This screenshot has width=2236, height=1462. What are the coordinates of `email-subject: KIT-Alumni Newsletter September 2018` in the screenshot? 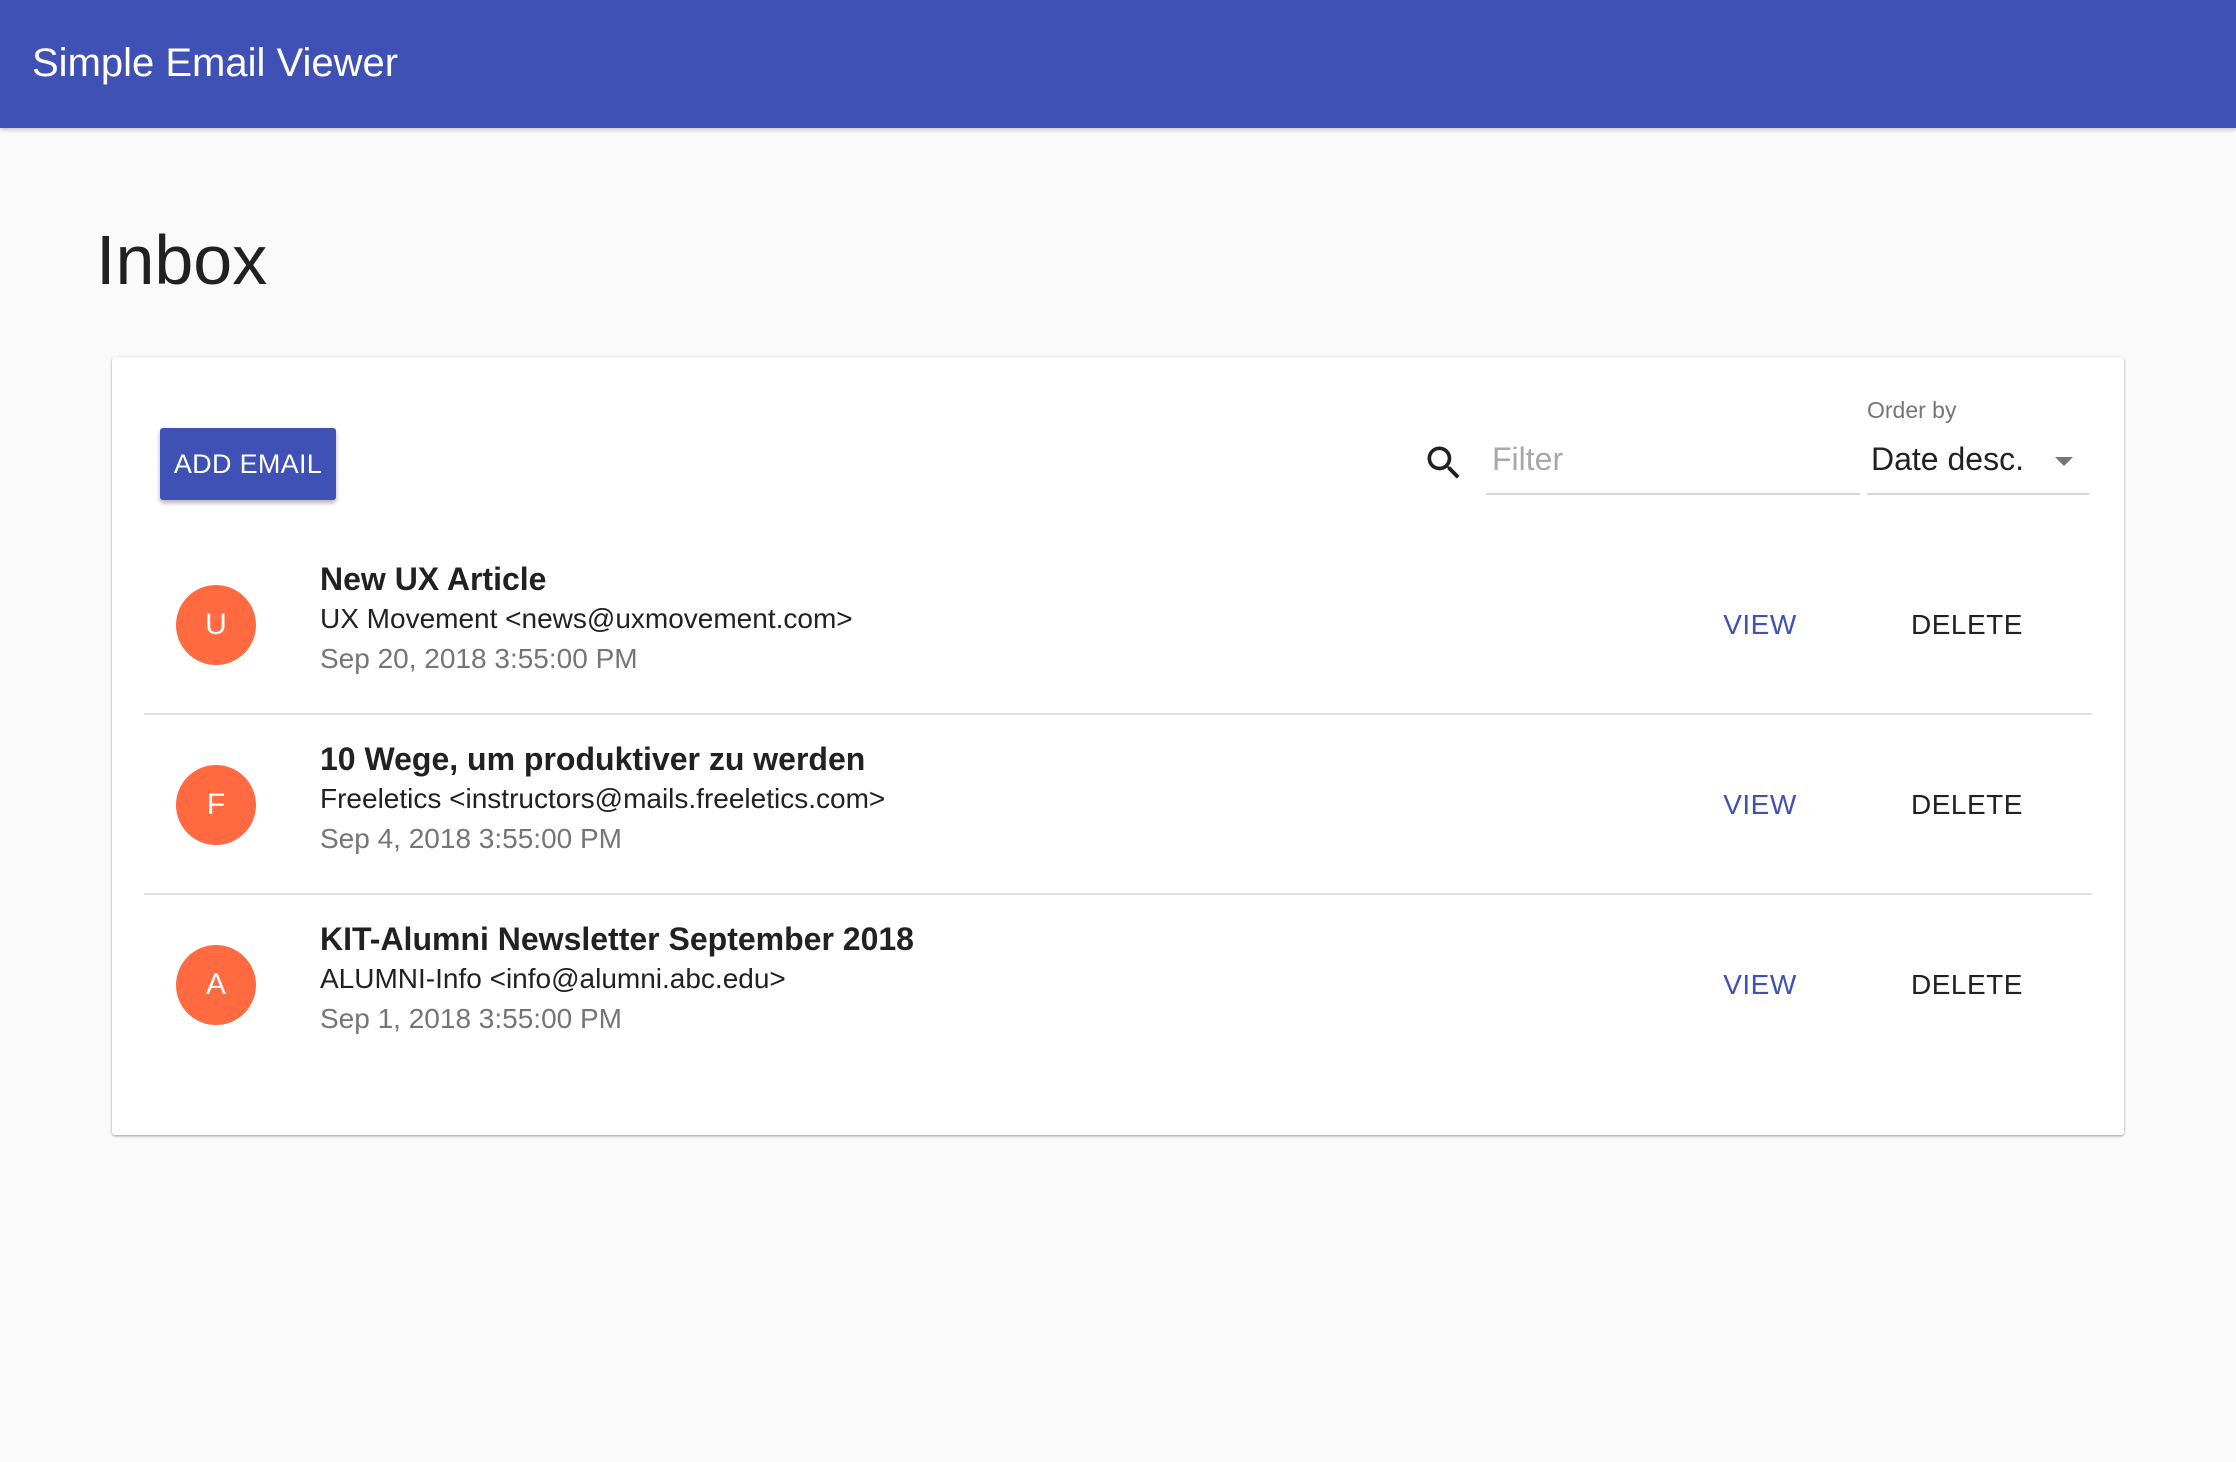 It's located at (617, 939).